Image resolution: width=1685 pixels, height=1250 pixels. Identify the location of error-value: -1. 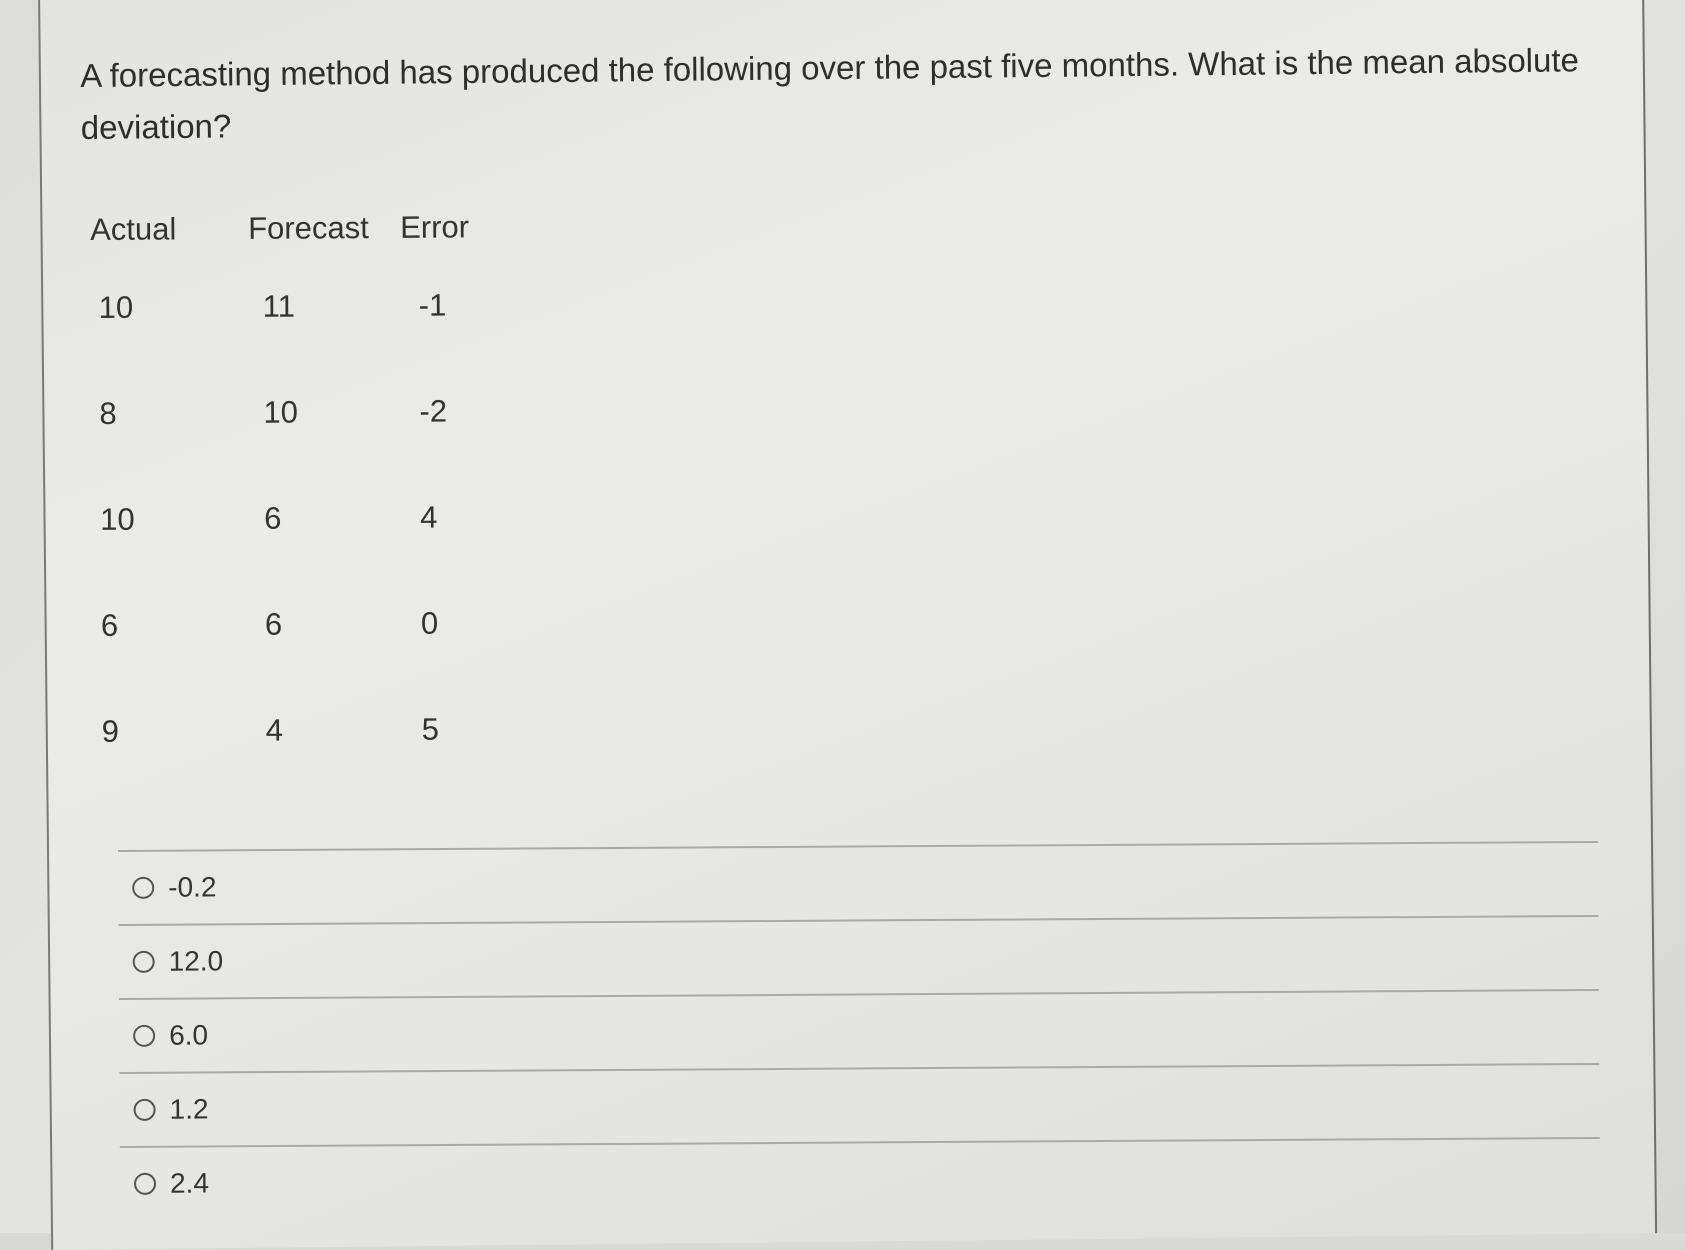
(432, 305).